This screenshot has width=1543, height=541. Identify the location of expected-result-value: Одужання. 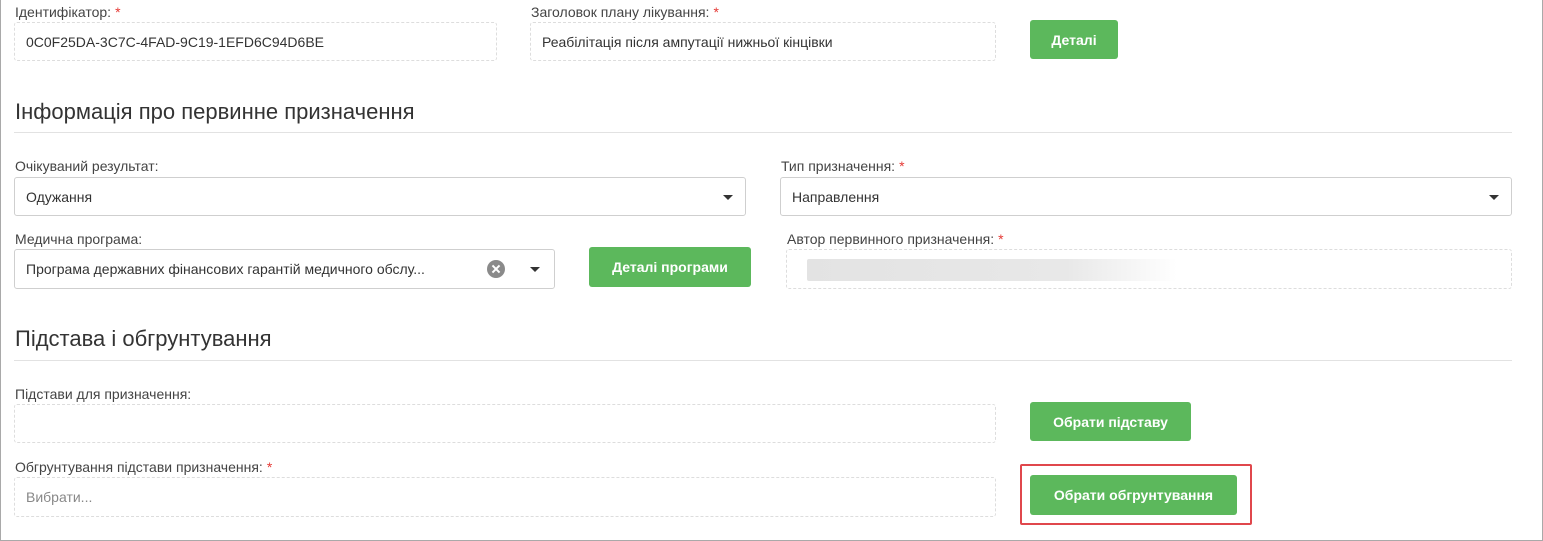
(59, 196).